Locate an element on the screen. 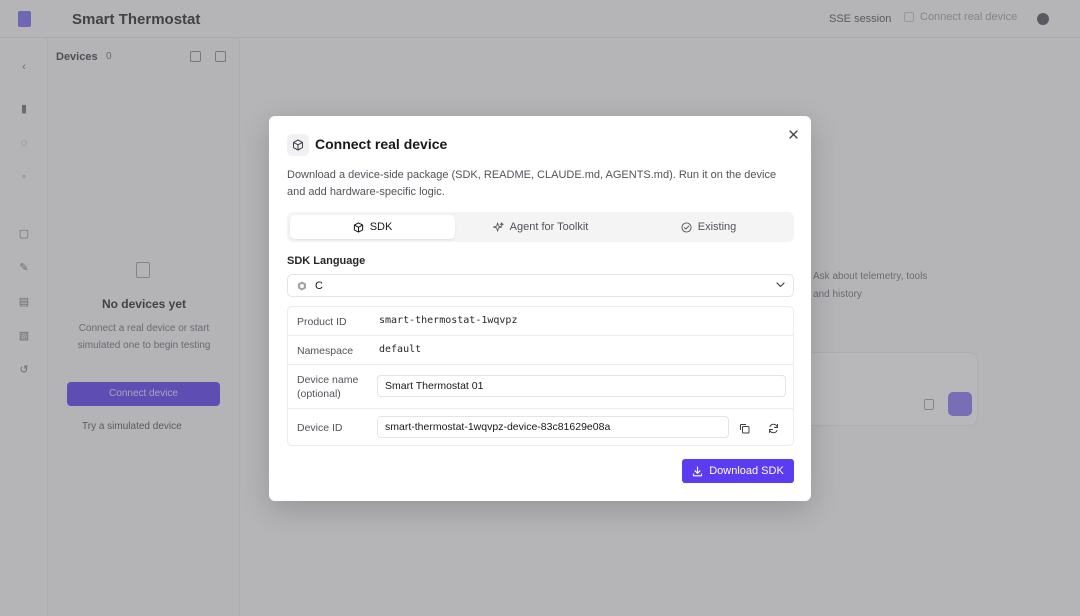  sdk-language-label: SDK Language is located at coordinates (326, 261).